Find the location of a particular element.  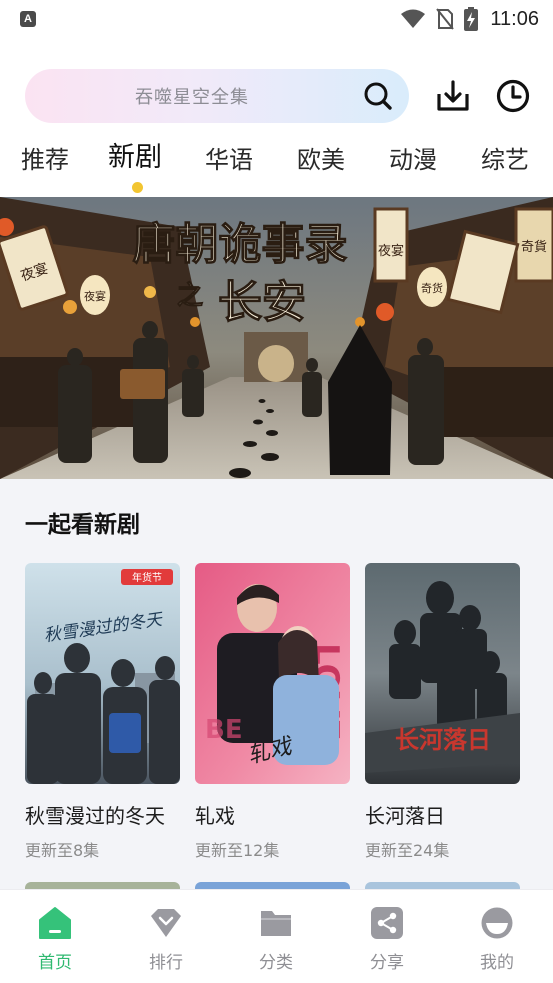

search-row: 吞噬星空全集 is located at coordinates (280, 96).